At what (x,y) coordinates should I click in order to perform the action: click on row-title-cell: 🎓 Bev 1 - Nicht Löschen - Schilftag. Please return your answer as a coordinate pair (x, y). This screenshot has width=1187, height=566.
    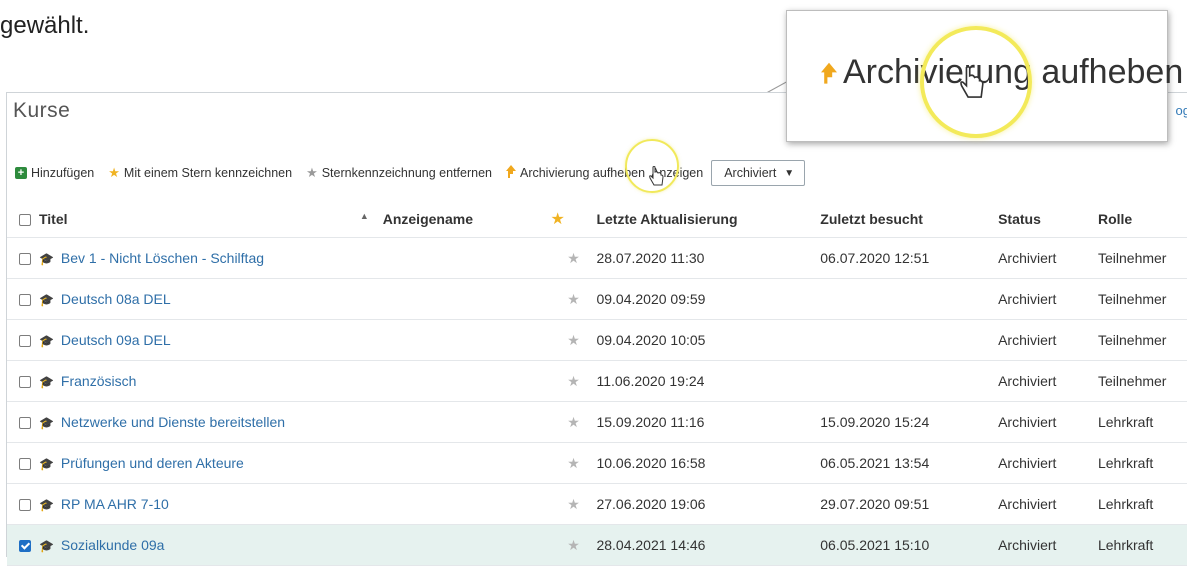
    Looking at the image, I should click on (210, 258).